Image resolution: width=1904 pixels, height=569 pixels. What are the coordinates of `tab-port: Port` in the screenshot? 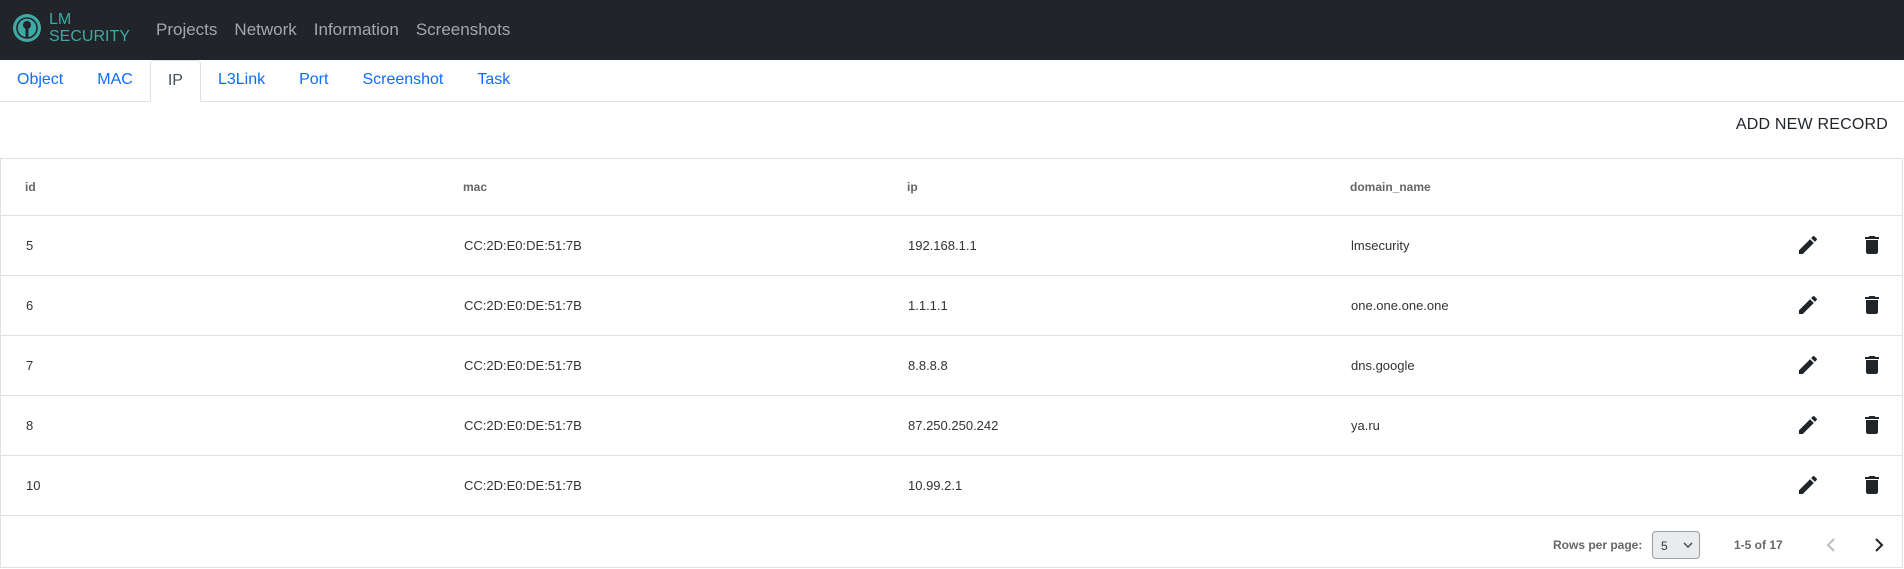 It's located at (313, 80).